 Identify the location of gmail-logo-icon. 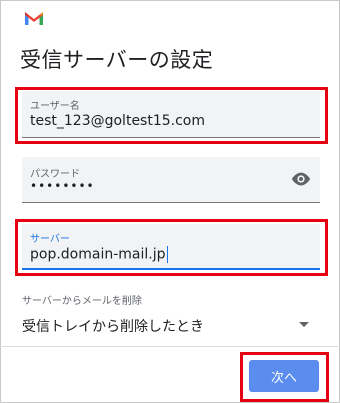
(34, 18).